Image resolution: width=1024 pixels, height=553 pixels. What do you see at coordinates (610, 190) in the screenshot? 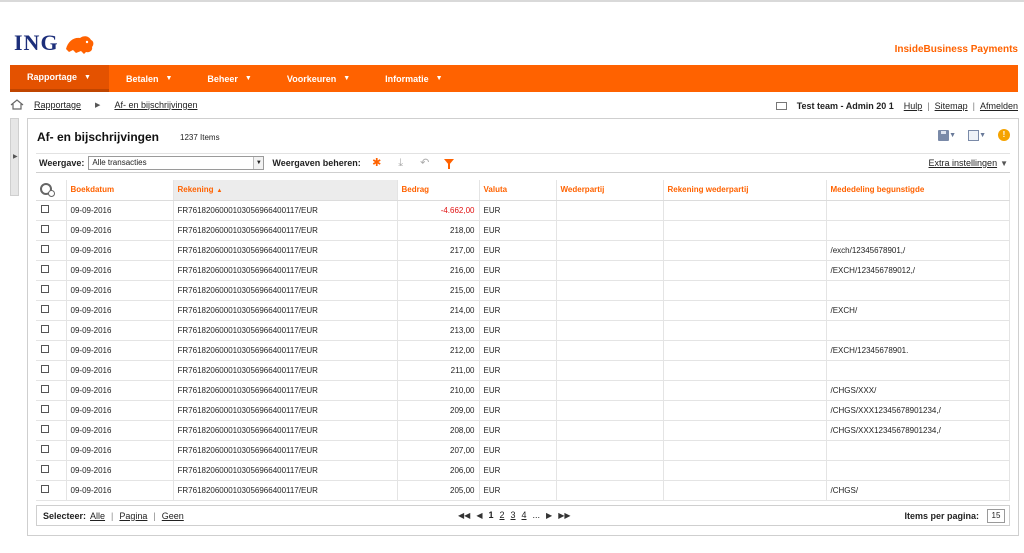
I see `col-wederpartij: Wederpartij` at bounding box center [610, 190].